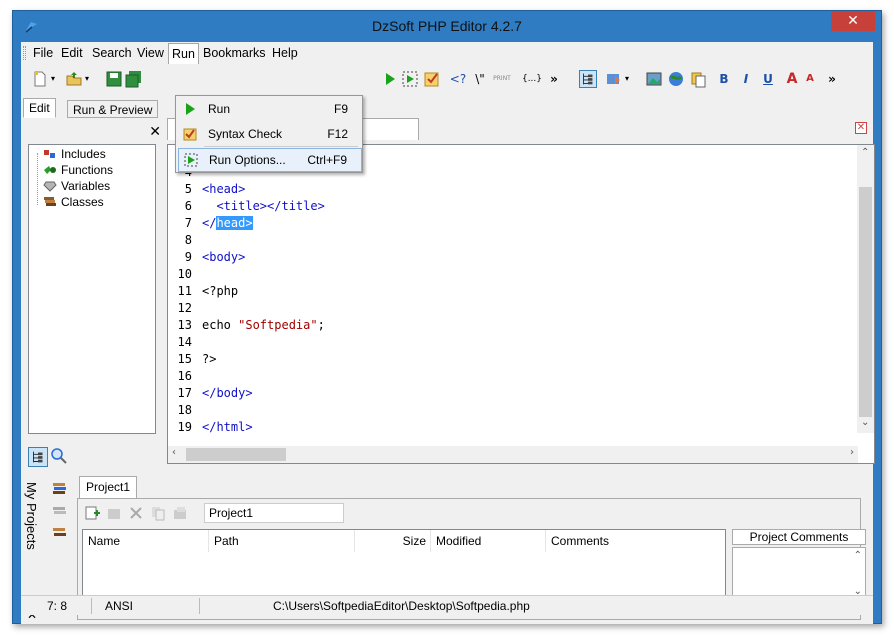  I want to click on save-all-icon, so click(134, 79).